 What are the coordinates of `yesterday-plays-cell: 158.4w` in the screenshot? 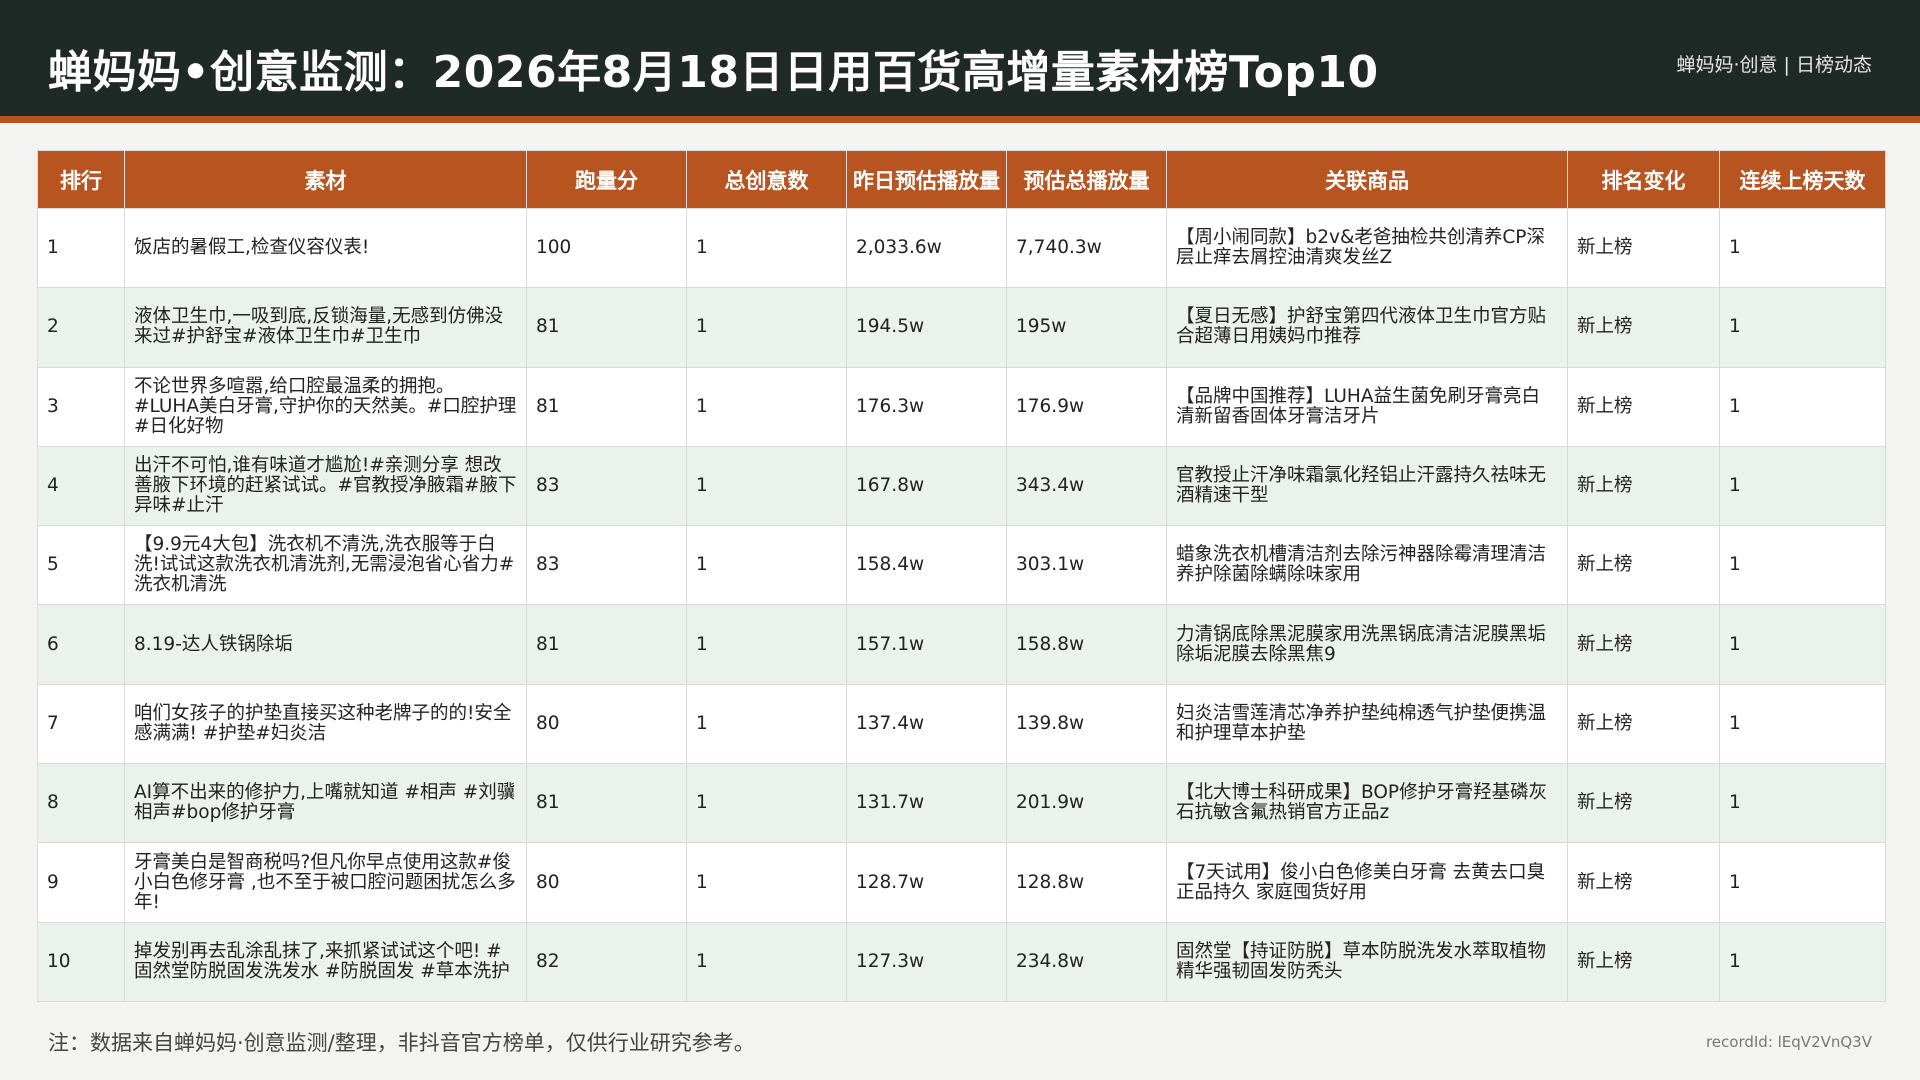 It's located at (926, 565).